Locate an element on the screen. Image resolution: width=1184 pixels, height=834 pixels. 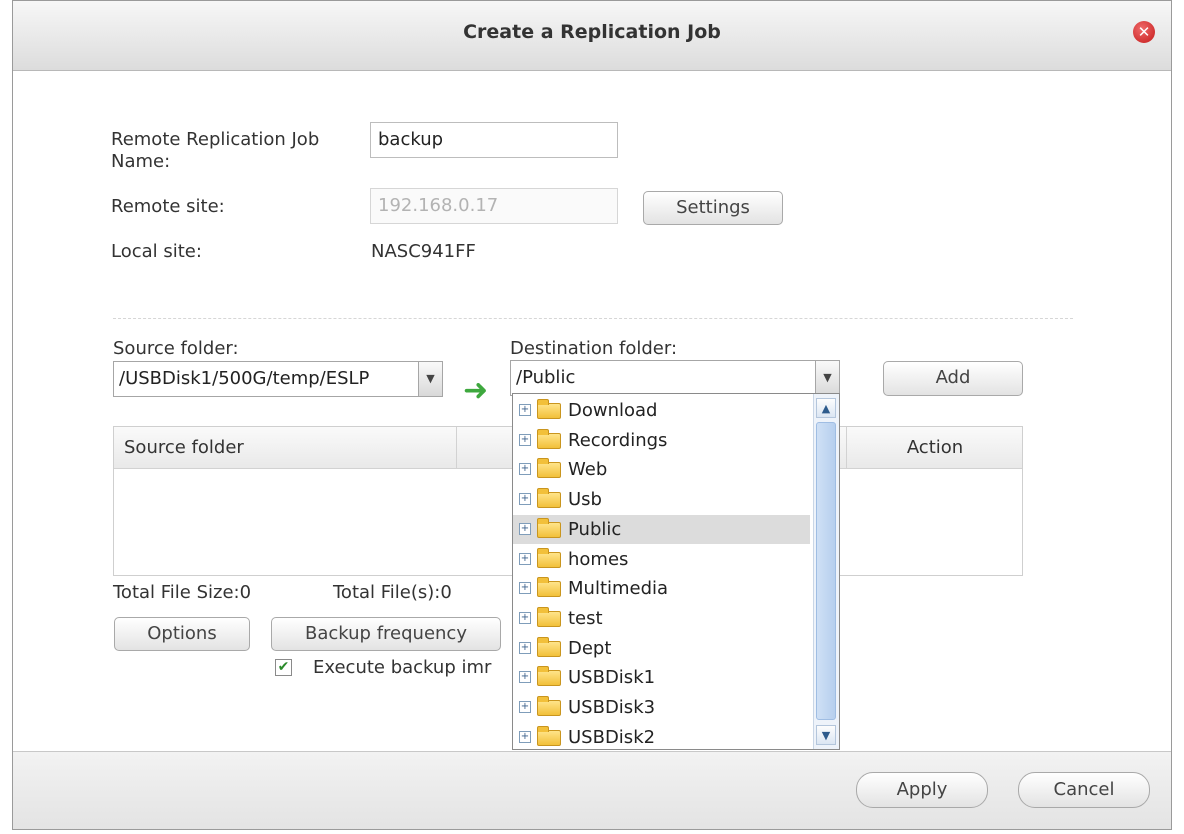
right-arrow-icon: ➜ is located at coordinates (476, 390).